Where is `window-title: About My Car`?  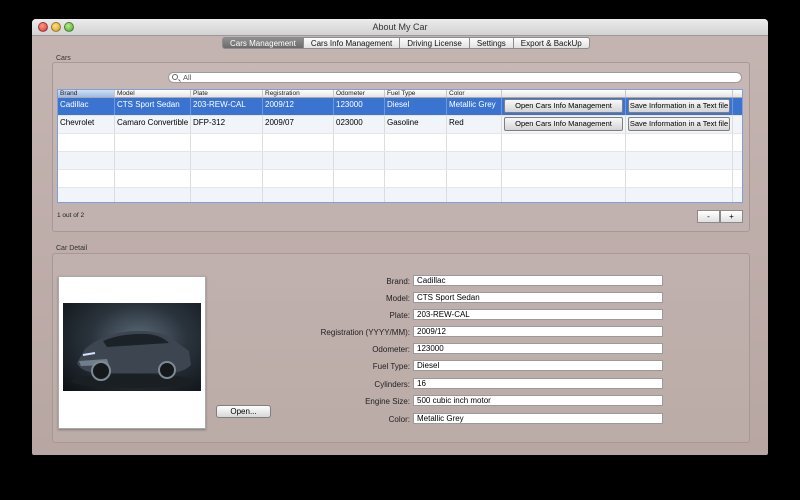 window-title: About My Car is located at coordinates (400, 27).